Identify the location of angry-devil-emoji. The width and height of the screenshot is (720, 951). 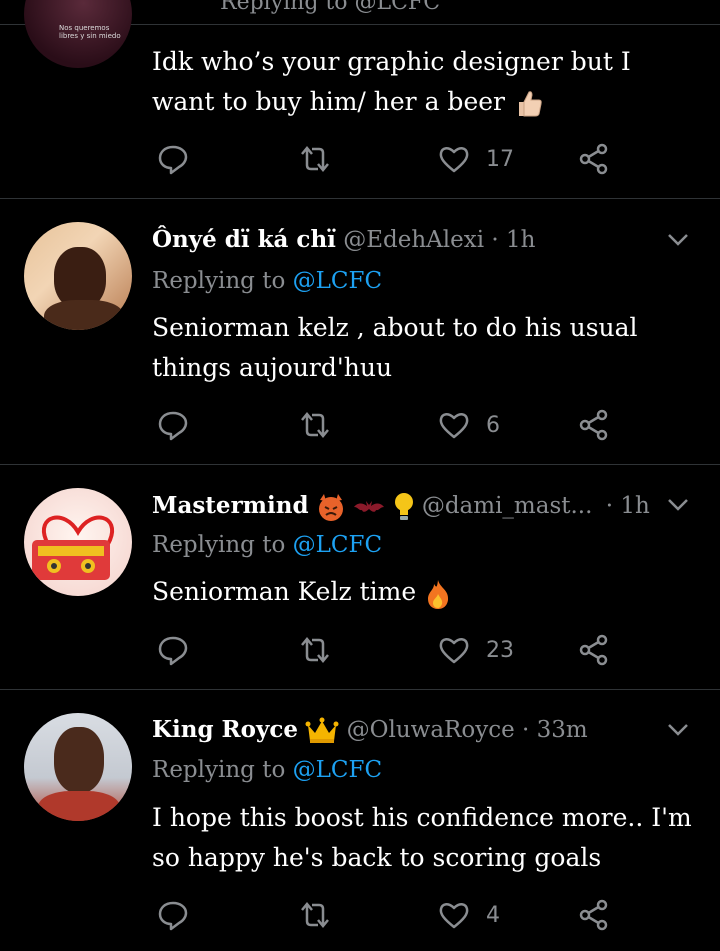
(331, 507).